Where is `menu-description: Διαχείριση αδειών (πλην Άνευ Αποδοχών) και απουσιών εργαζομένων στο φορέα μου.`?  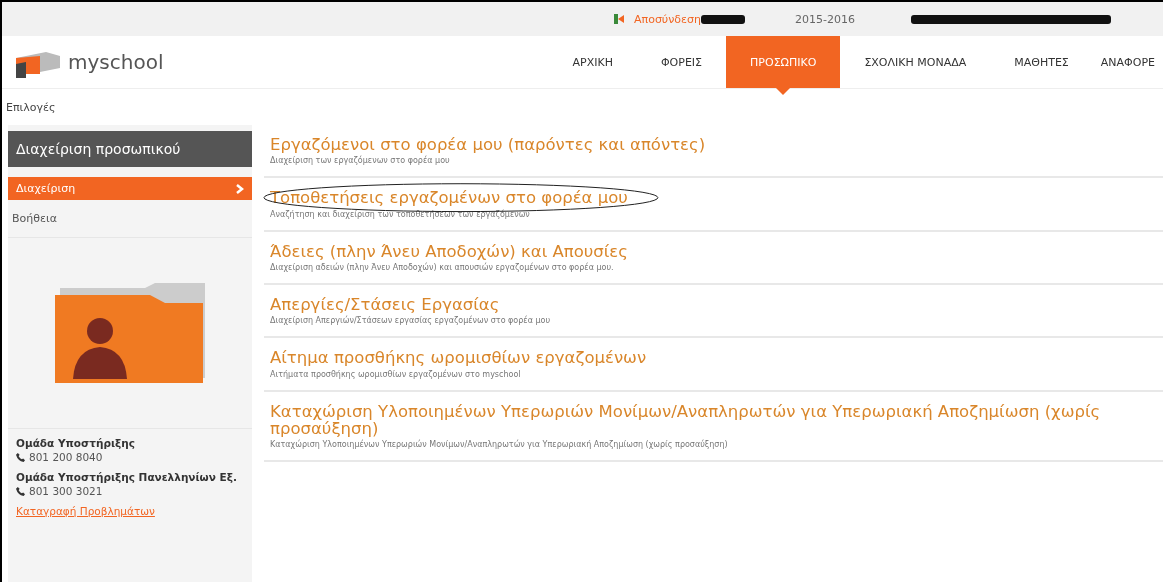
menu-description: Διαχείριση αδειών (πλην Άνευ Αποδοχών) και απουσιών εργαζομένων στο φορέα μου. is located at coordinates (442, 267).